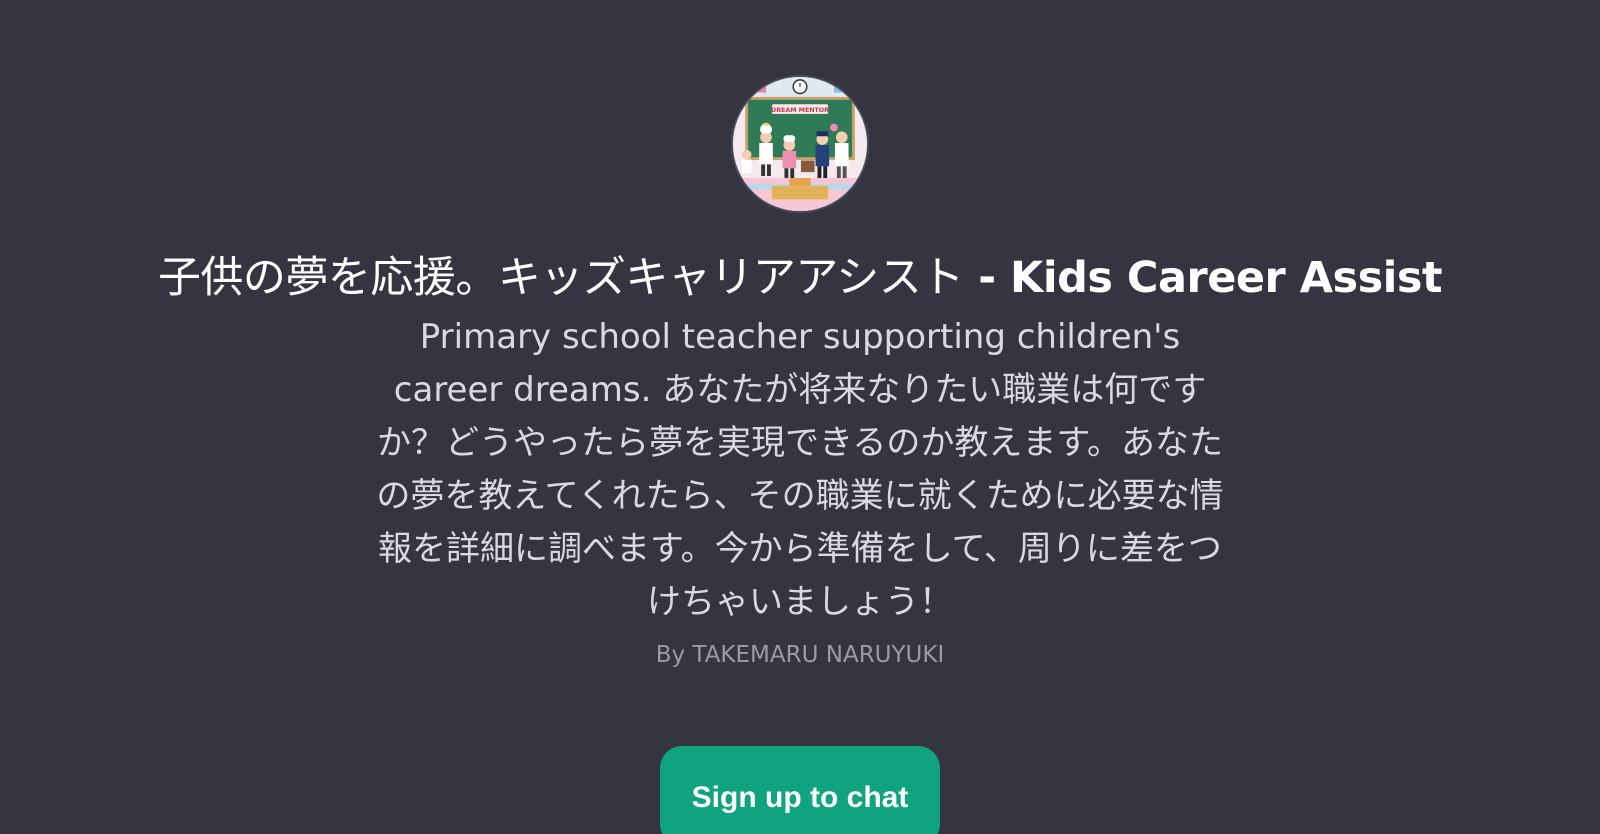 The image size is (1600, 834). I want to click on gpt-title: 子供の夢を応援。キッズキャリアアシスト - Kids Career Assist, so click(800, 278).